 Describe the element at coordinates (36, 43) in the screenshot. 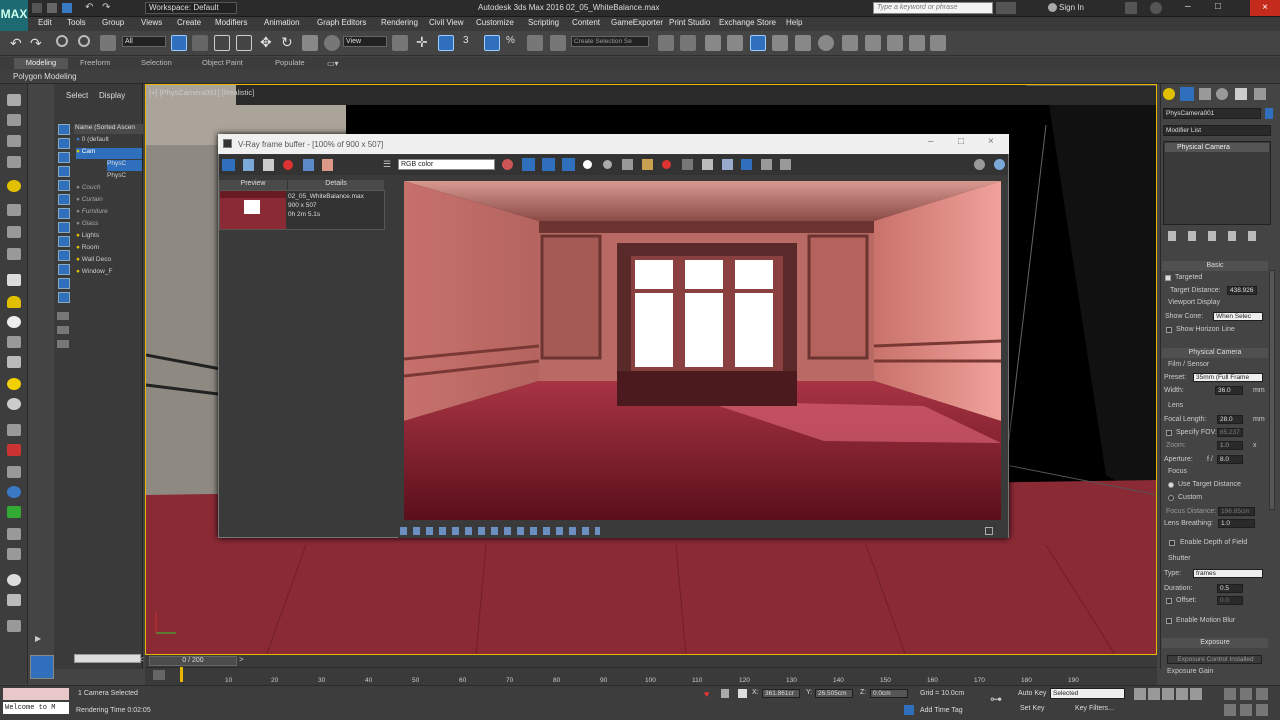

I see `redo-icon: ↷` at that location.